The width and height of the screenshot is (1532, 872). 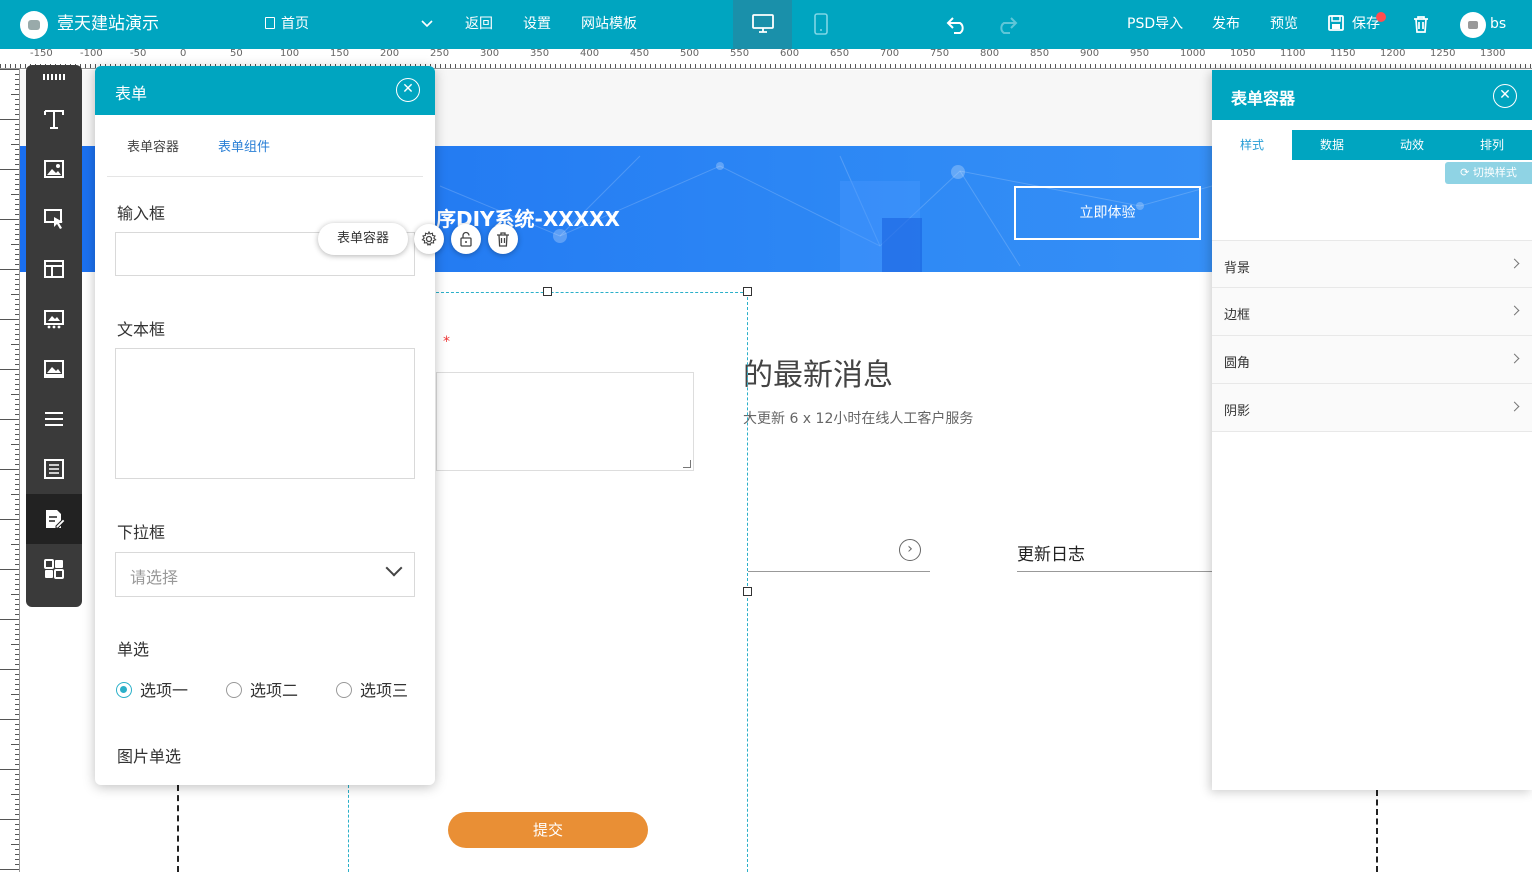 What do you see at coordinates (1051, 552) in the screenshot?
I see `update-log-link: 更新日志` at bounding box center [1051, 552].